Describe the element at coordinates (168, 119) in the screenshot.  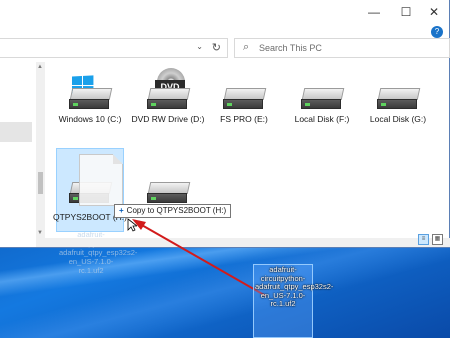
I see `drive-label: DVD RW Drive (D:)` at that location.